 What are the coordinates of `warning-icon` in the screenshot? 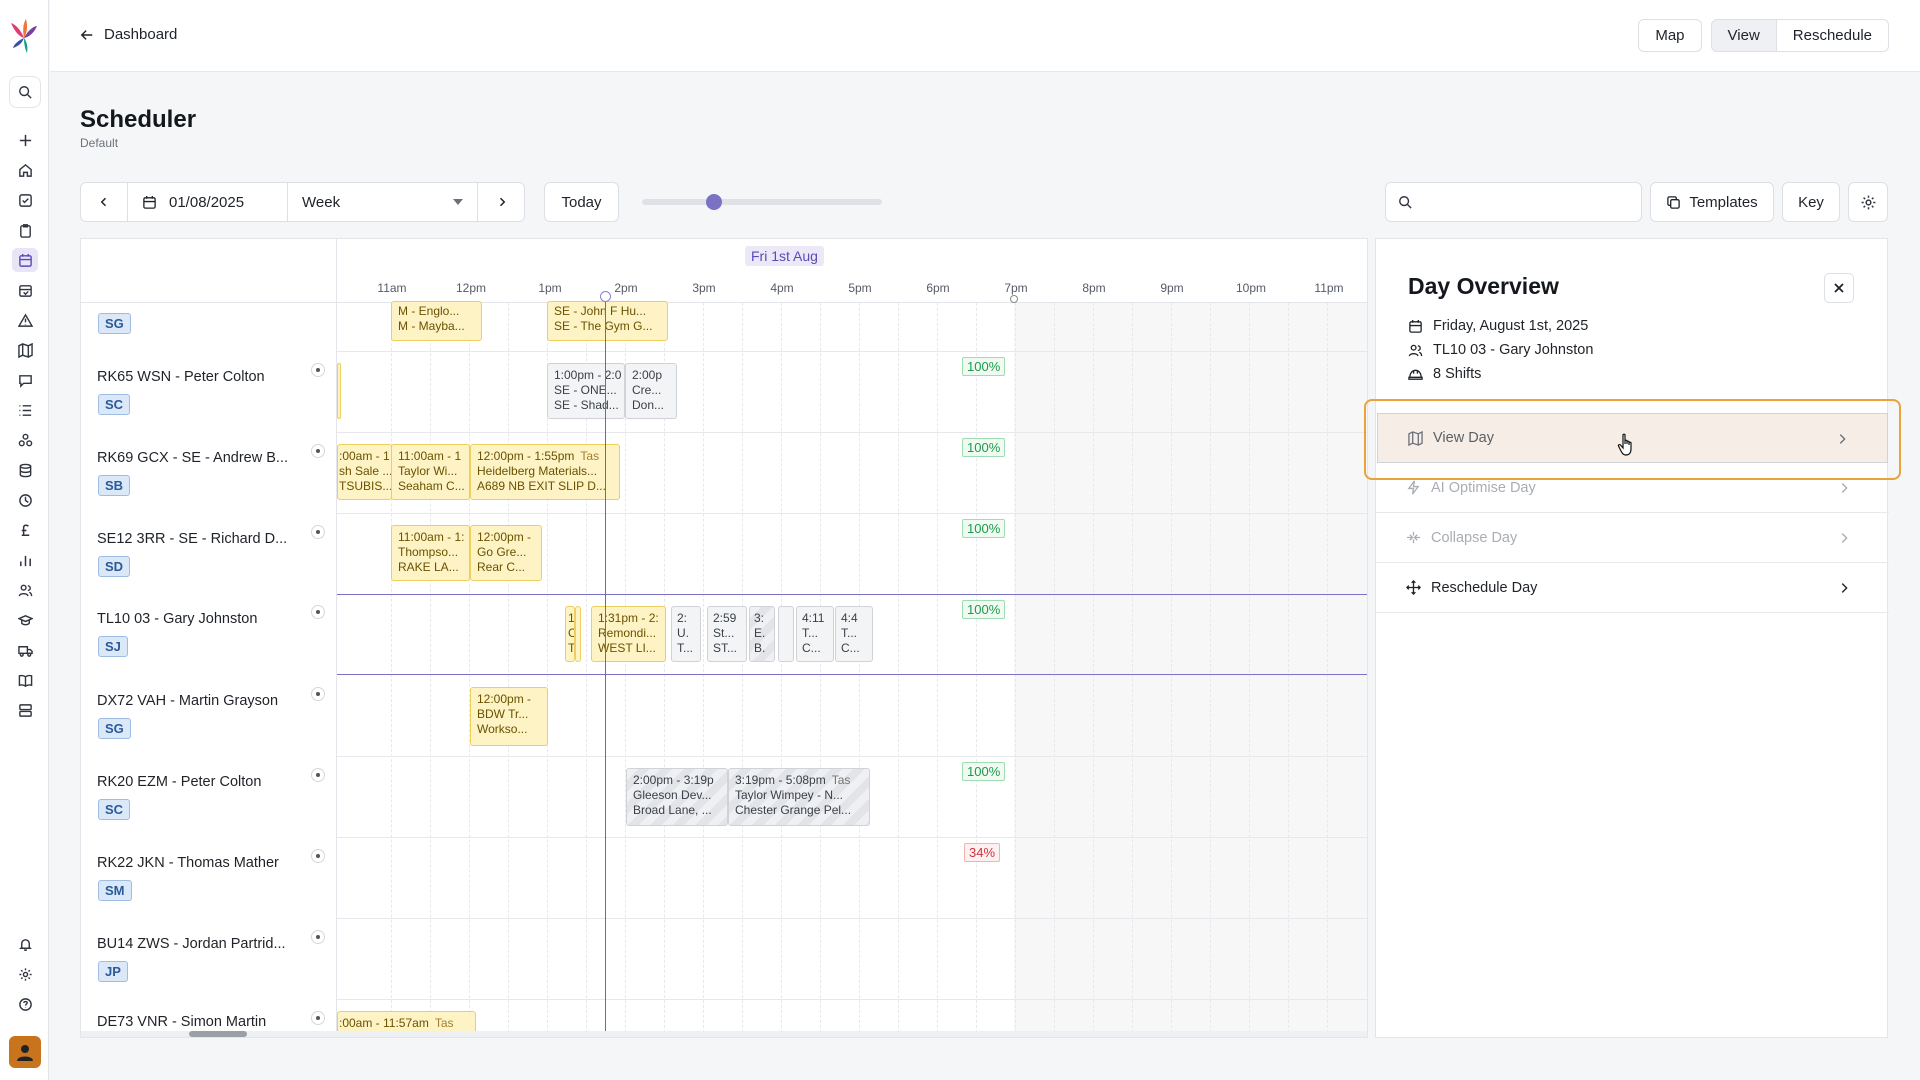 It's located at (25, 320).